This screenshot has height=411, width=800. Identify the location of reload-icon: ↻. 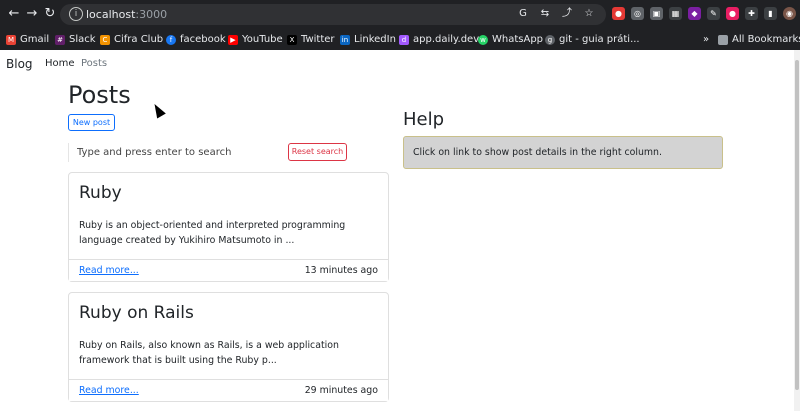
(50, 14).